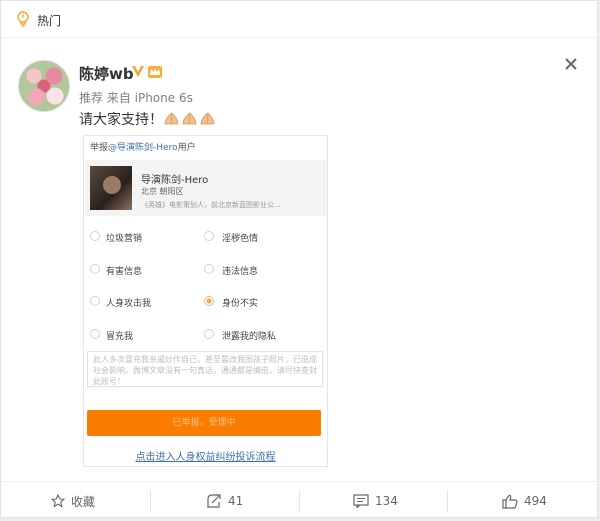 The width and height of the screenshot is (600, 521). I want to click on favorite-button: 收藏, so click(73, 501).